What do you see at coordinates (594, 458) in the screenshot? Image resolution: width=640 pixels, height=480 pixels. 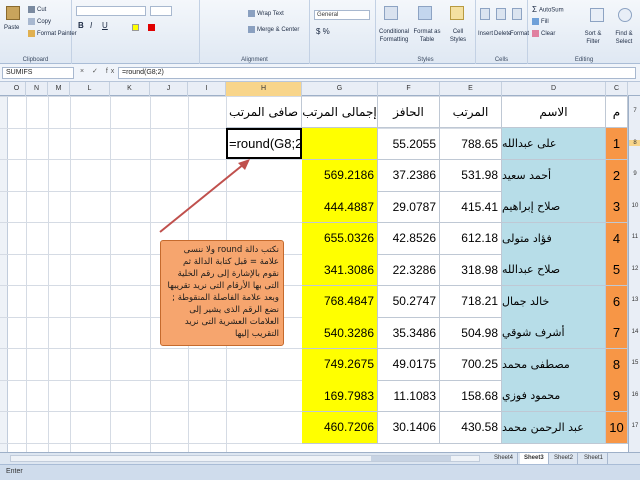 I see `sheet-tab: Sheet1` at bounding box center [594, 458].